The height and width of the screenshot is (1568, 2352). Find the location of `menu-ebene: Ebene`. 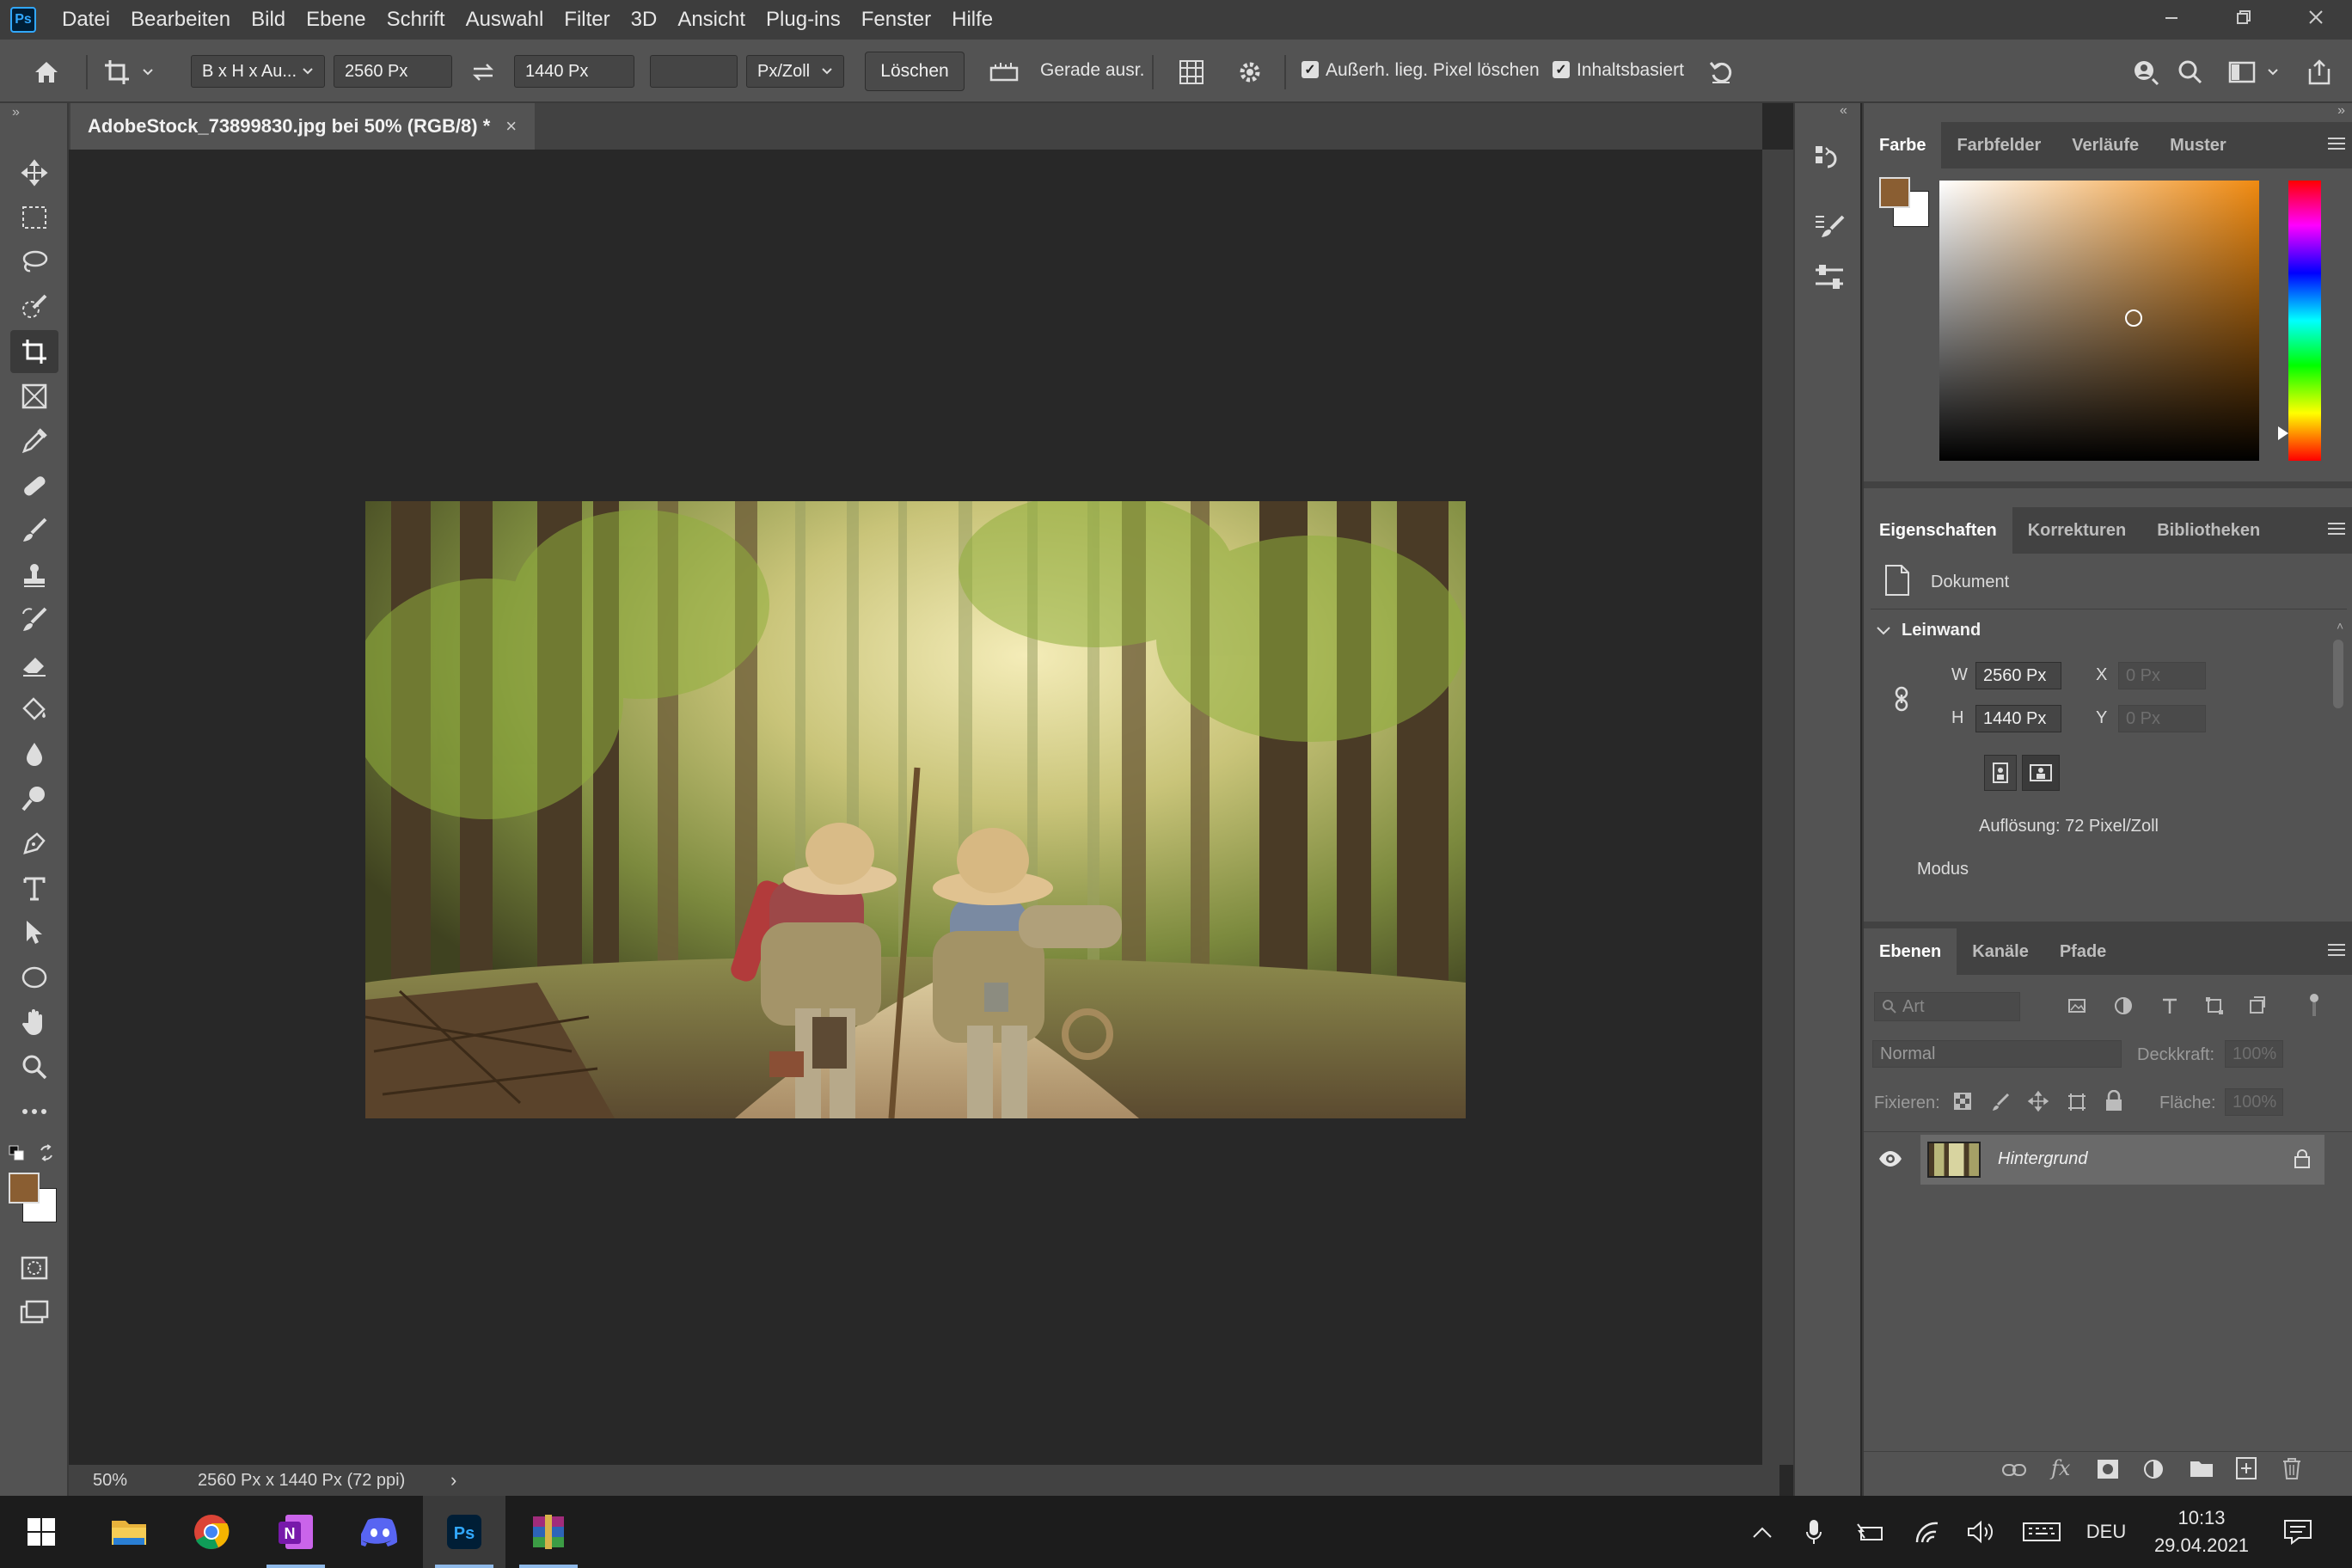

menu-ebene: Ebene is located at coordinates (336, 20).